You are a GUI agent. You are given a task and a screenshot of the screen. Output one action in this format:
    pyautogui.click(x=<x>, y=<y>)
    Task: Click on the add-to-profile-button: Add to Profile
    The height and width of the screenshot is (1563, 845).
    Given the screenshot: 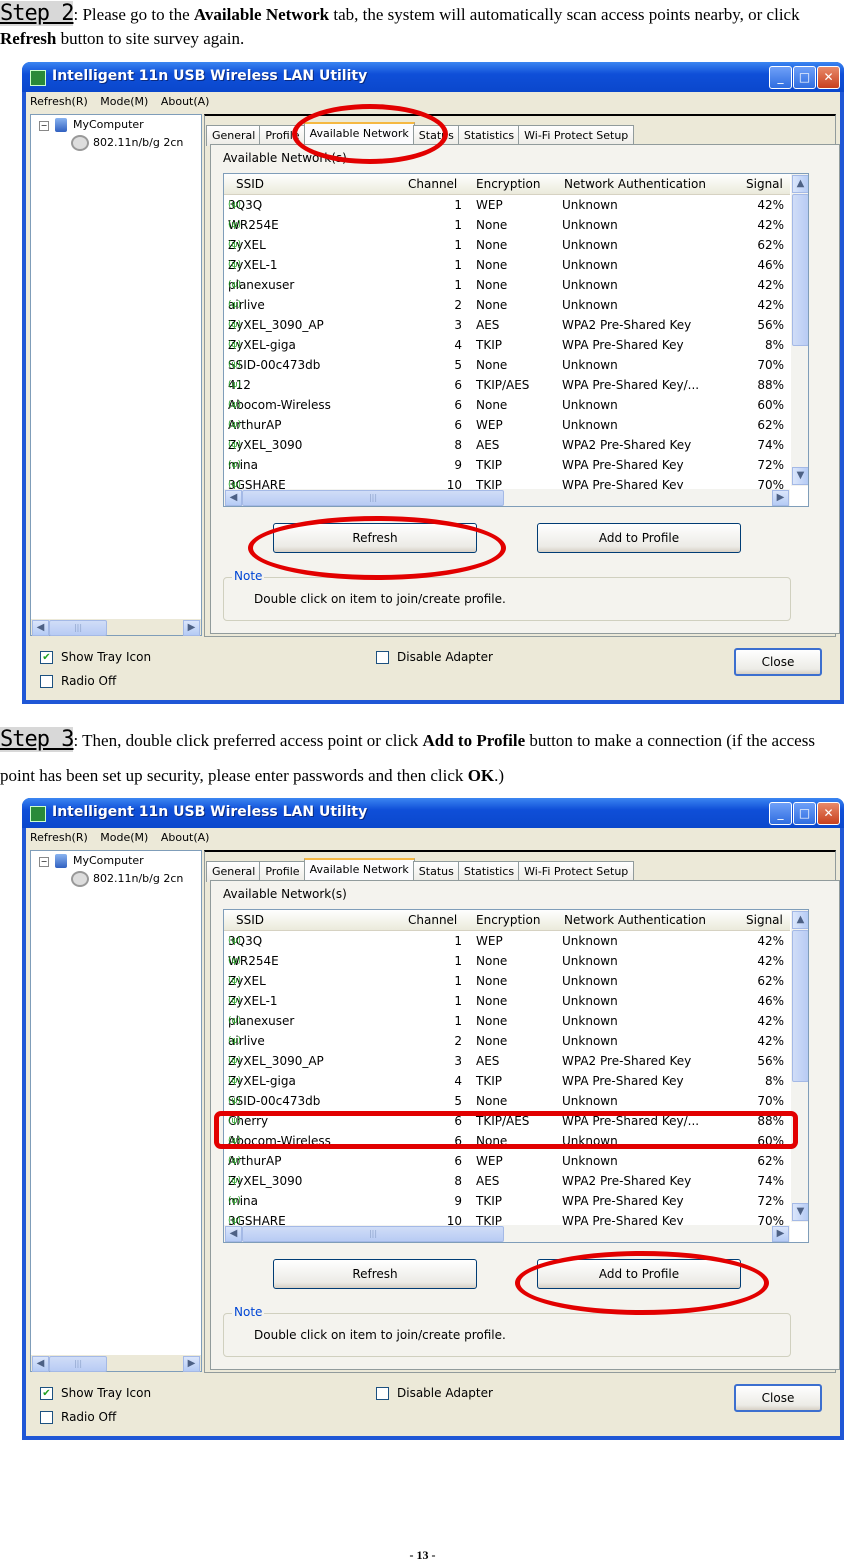 What is the action you would take?
    pyautogui.click(x=639, y=1274)
    